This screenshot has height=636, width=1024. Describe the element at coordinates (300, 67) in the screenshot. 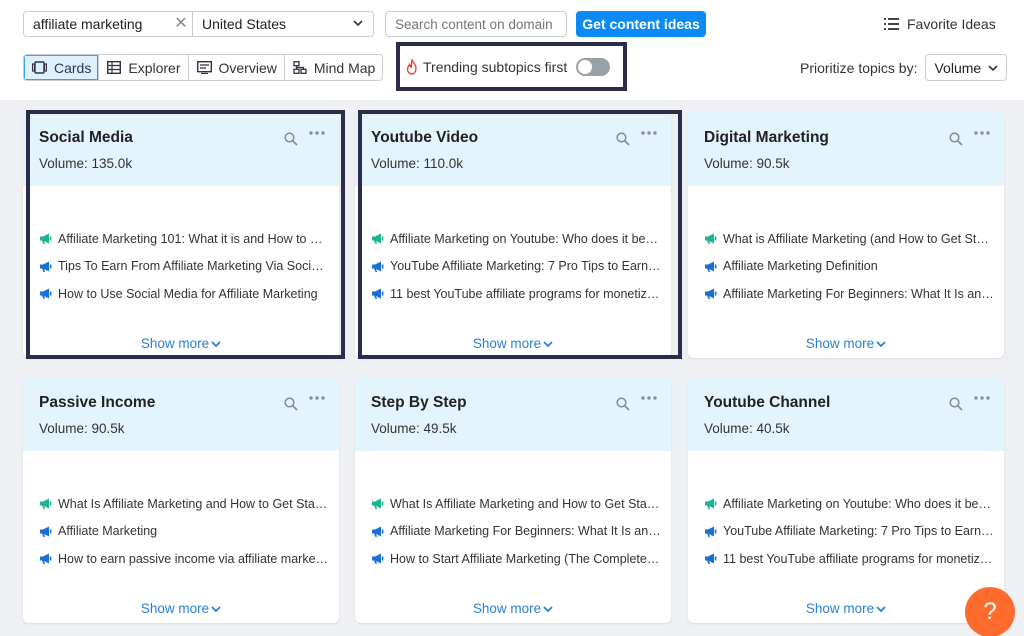

I see `mind-map-icon` at that location.